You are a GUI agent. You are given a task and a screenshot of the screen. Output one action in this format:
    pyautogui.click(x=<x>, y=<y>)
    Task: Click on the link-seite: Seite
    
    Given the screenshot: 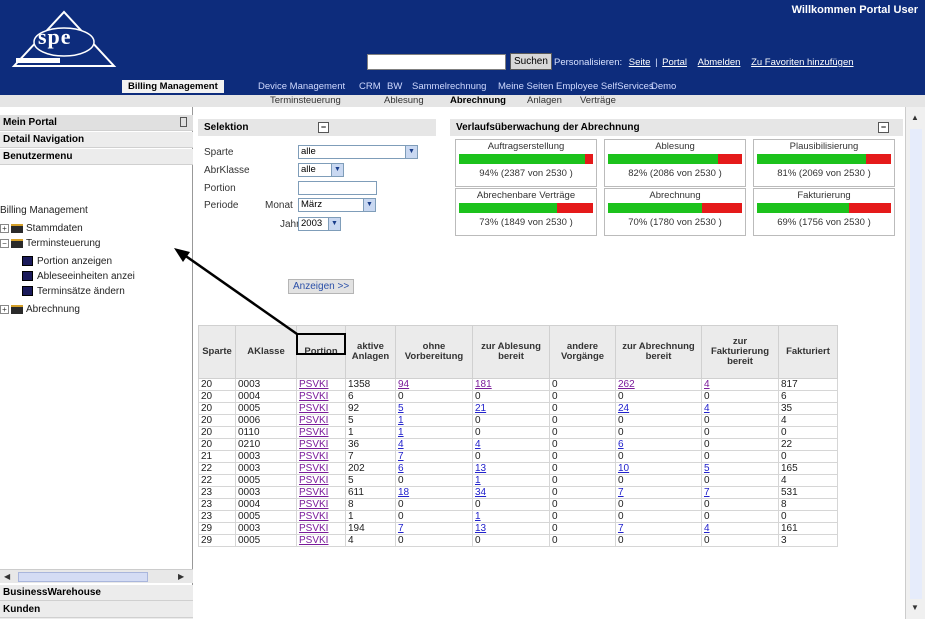 What is the action you would take?
    pyautogui.click(x=640, y=62)
    